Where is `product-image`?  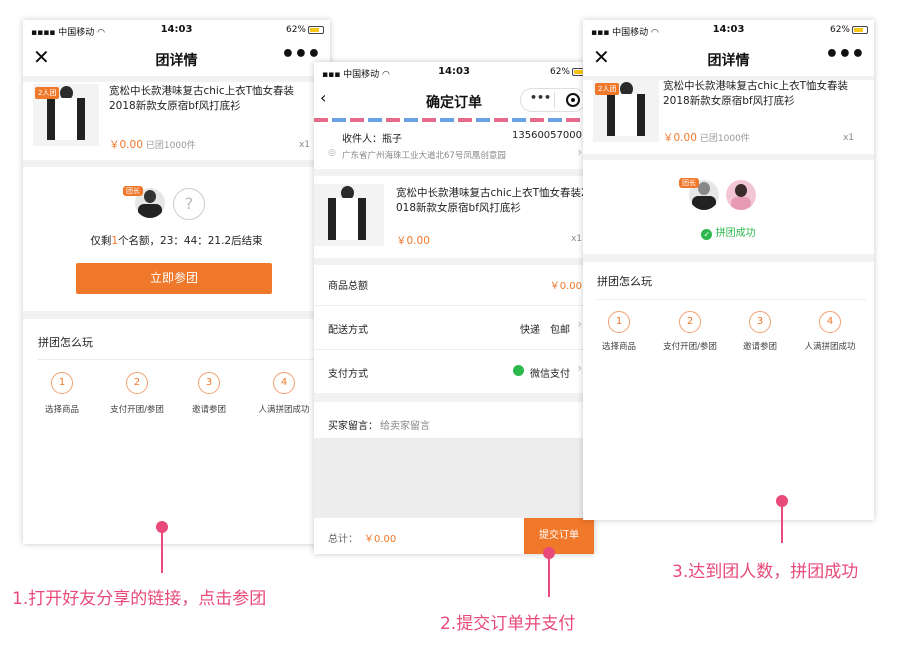
product-image is located at coordinates (349, 215).